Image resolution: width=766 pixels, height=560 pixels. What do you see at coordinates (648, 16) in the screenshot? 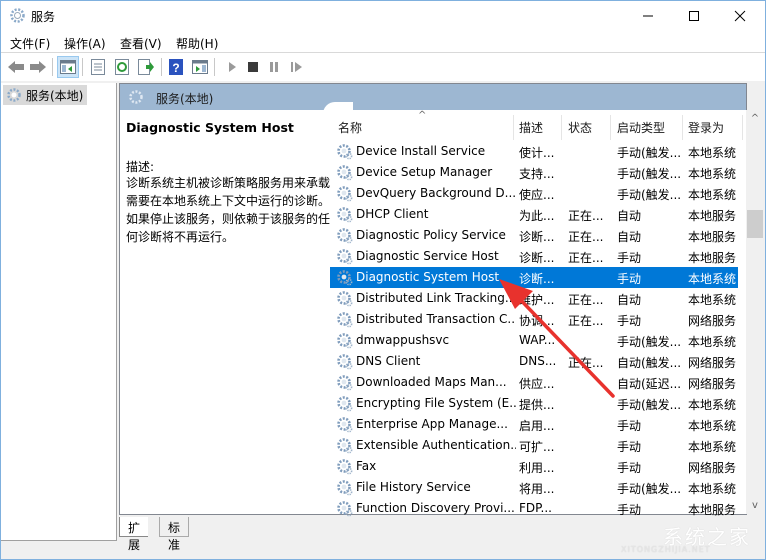
I see `minimize-button` at bounding box center [648, 16].